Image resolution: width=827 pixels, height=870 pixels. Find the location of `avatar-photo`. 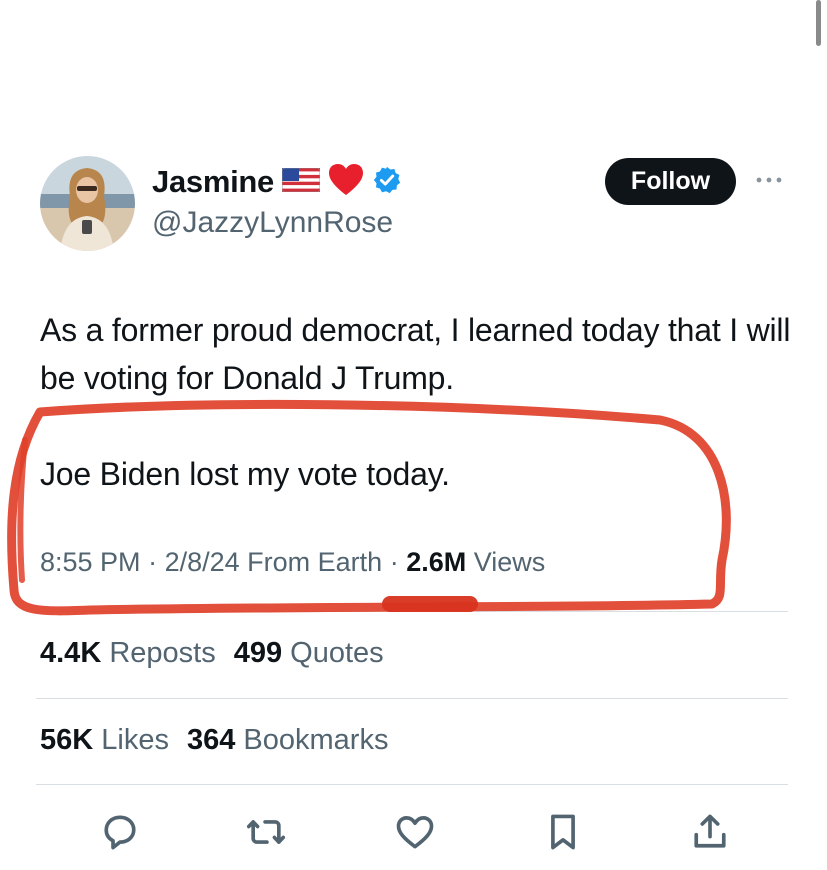

avatar-photo is located at coordinates (87, 203).